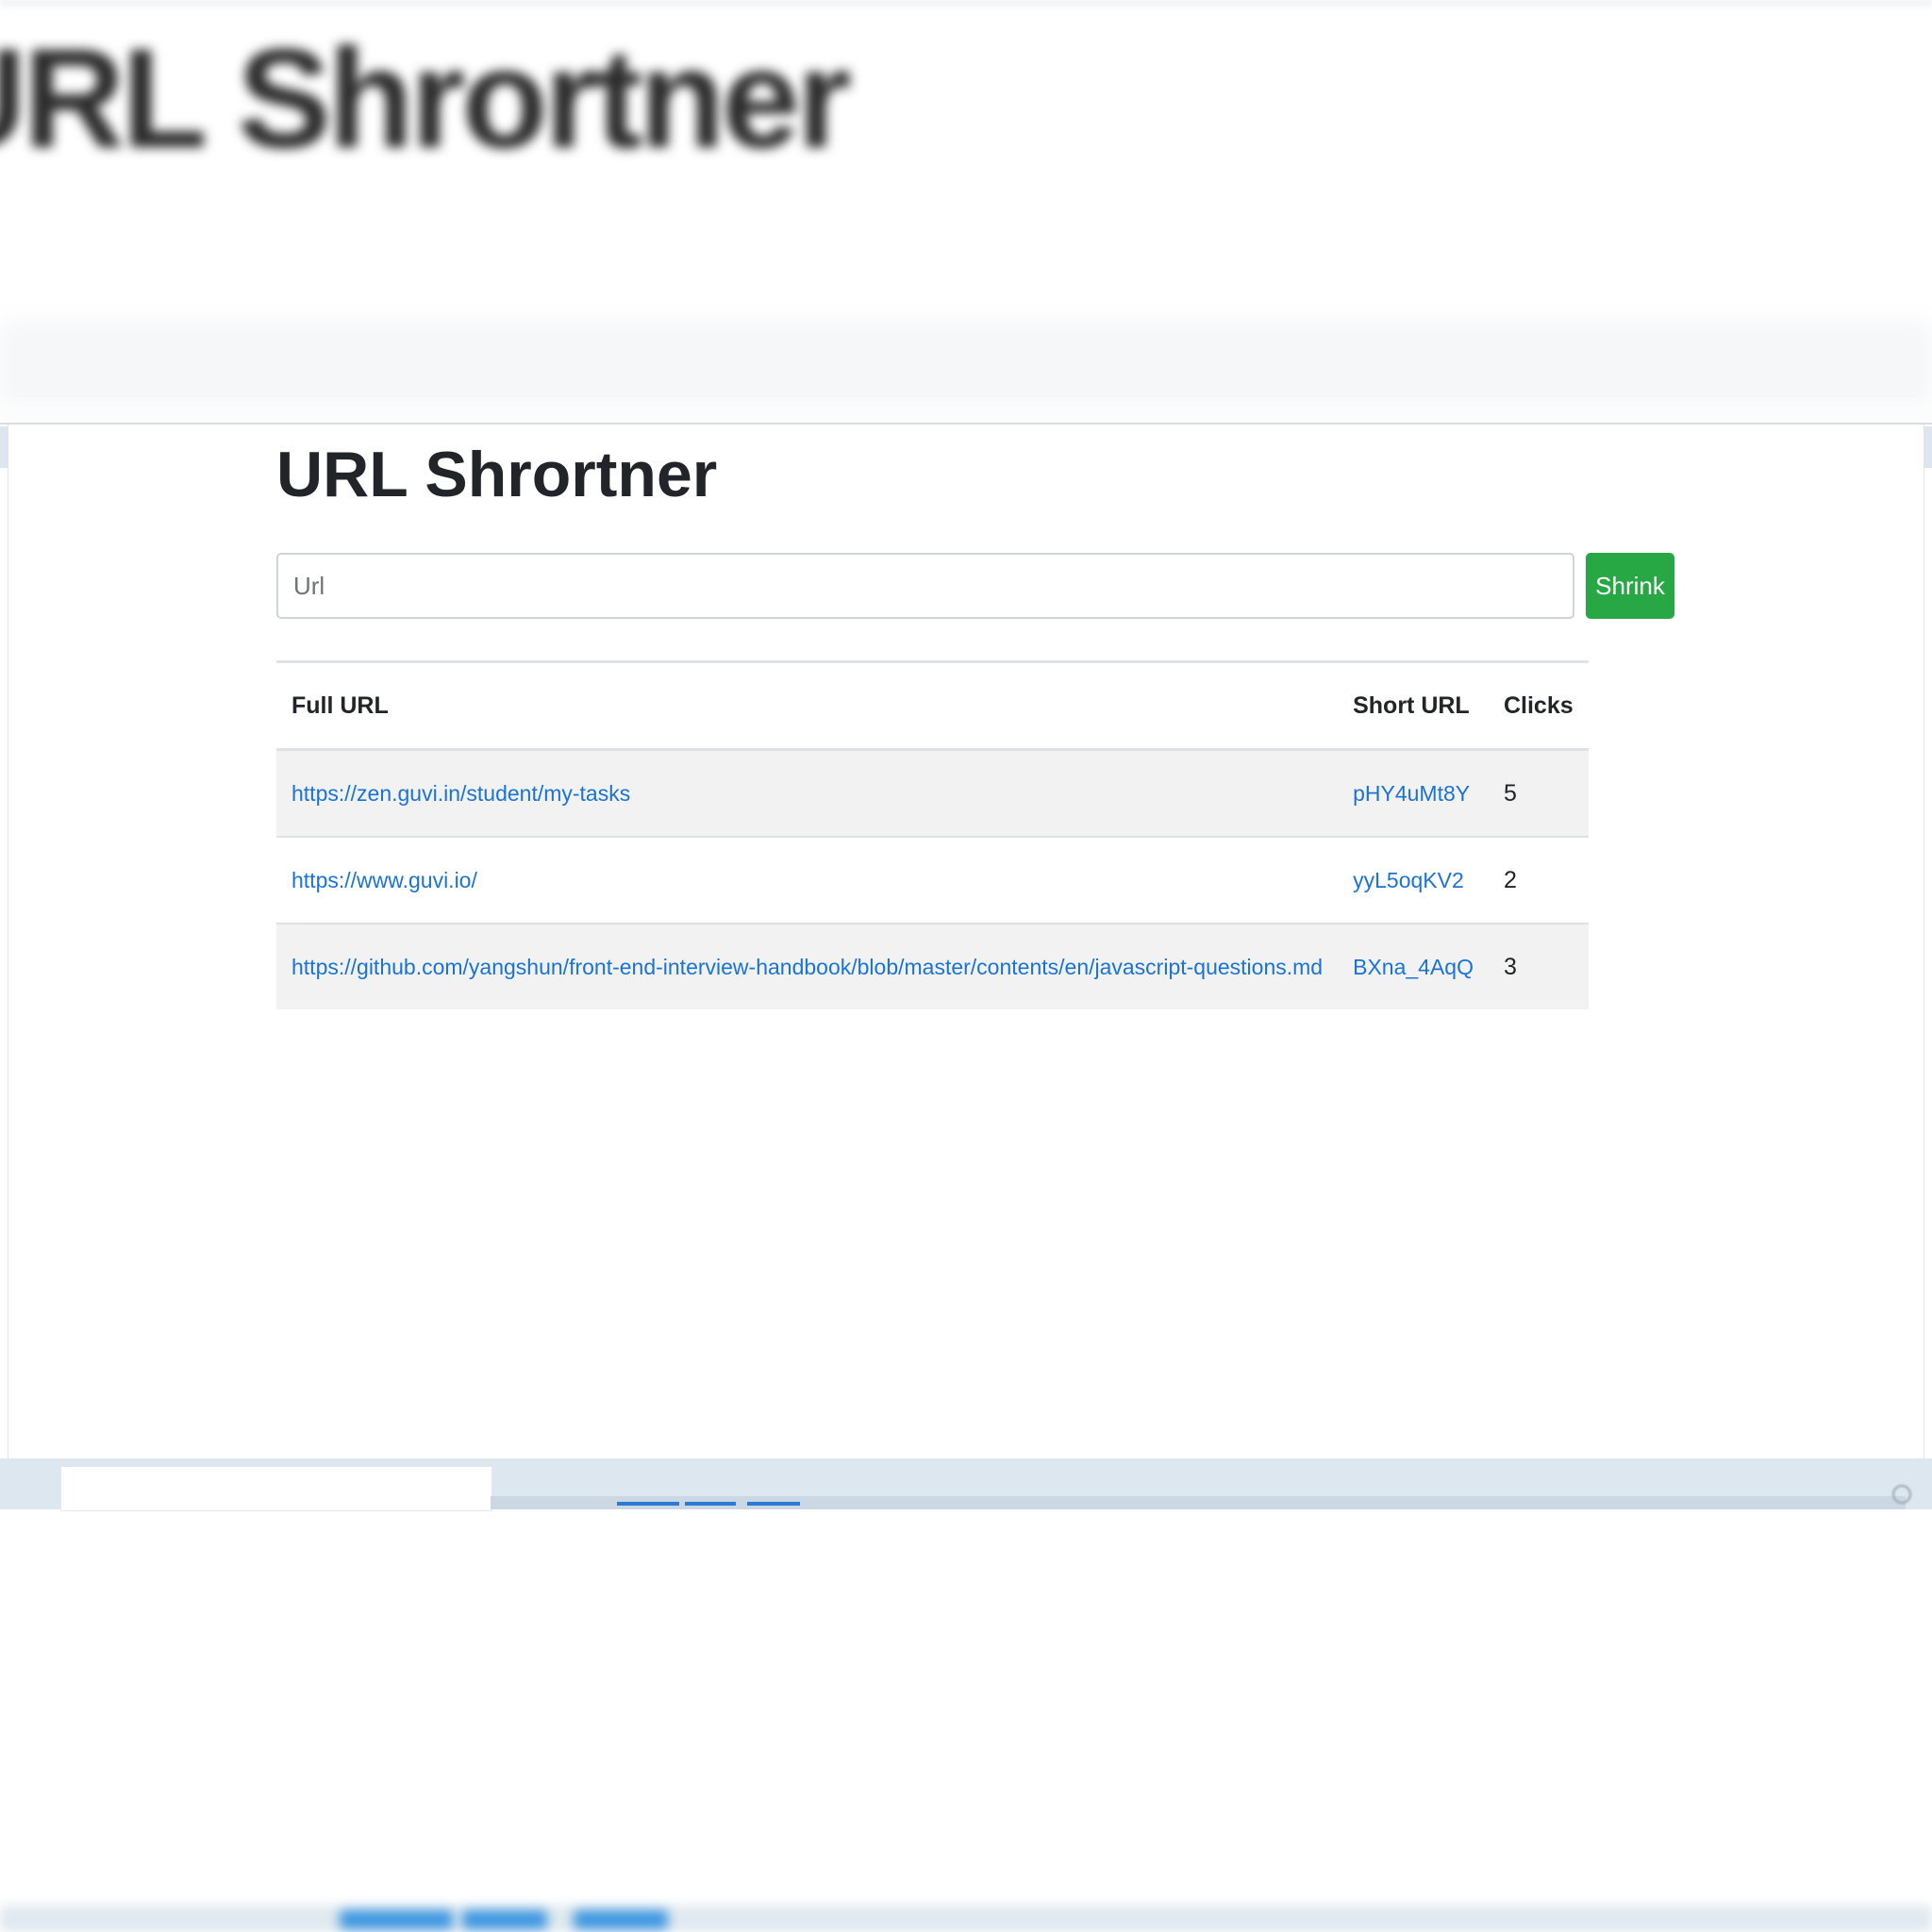 This screenshot has width=1932, height=1932. I want to click on short-url-link: pHY4uMt8Y, so click(1412, 794).